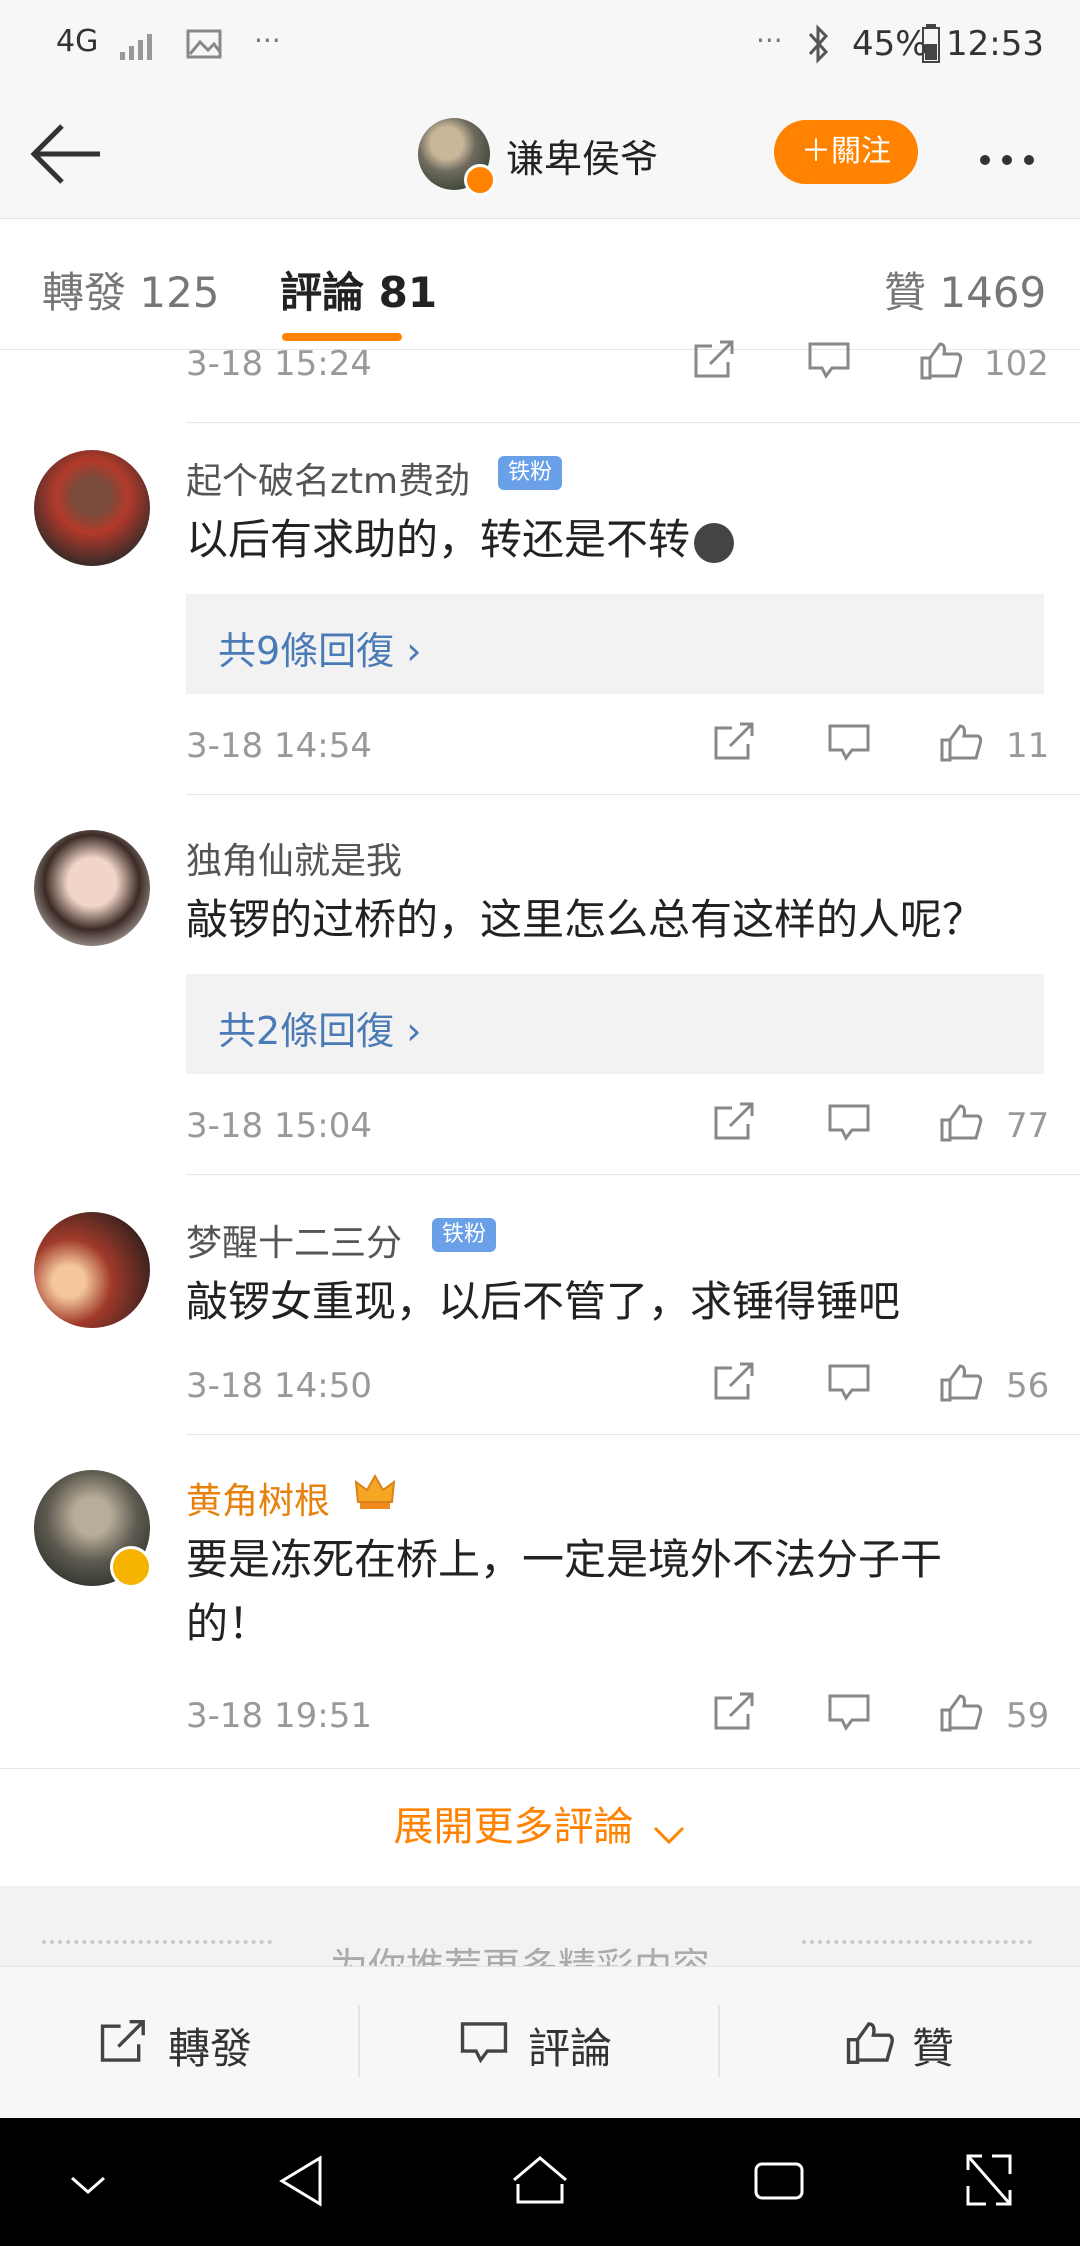 The image size is (1080, 2246). I want to click on follow-button: ＋關注, so click(846, 152).